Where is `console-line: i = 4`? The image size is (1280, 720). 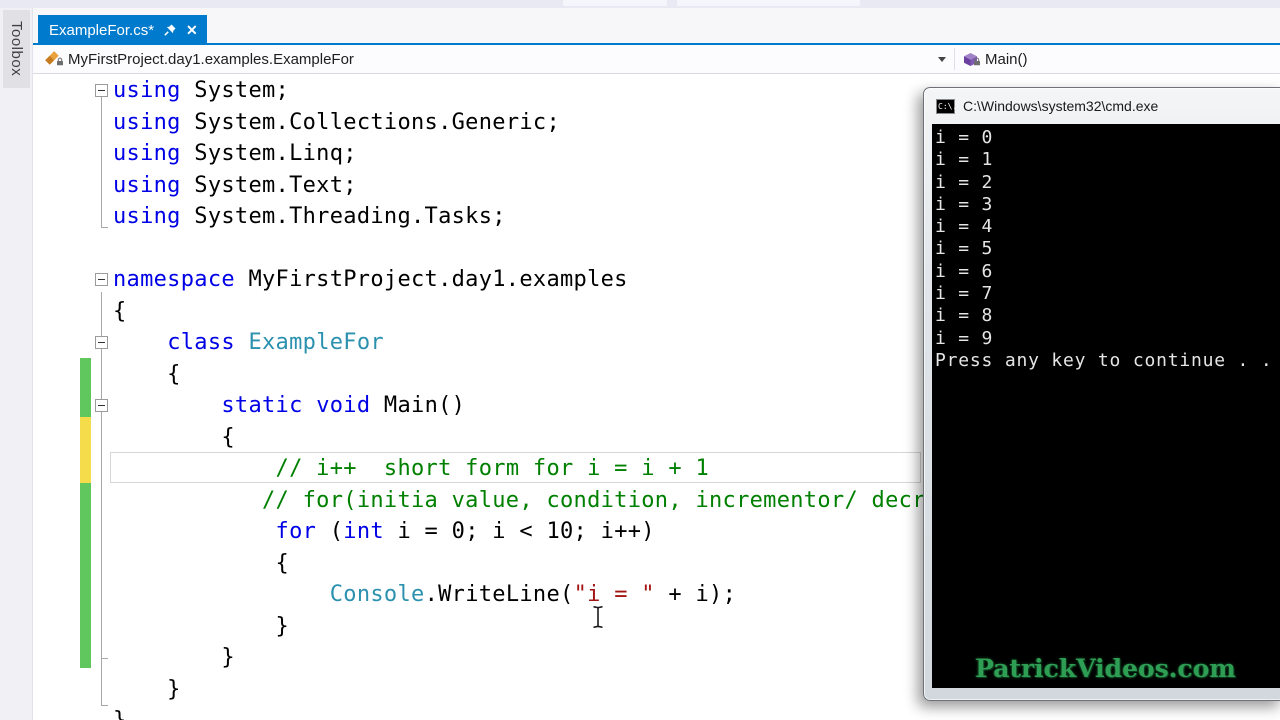 console-line: i = 4 is located at coordinates (964, 227).